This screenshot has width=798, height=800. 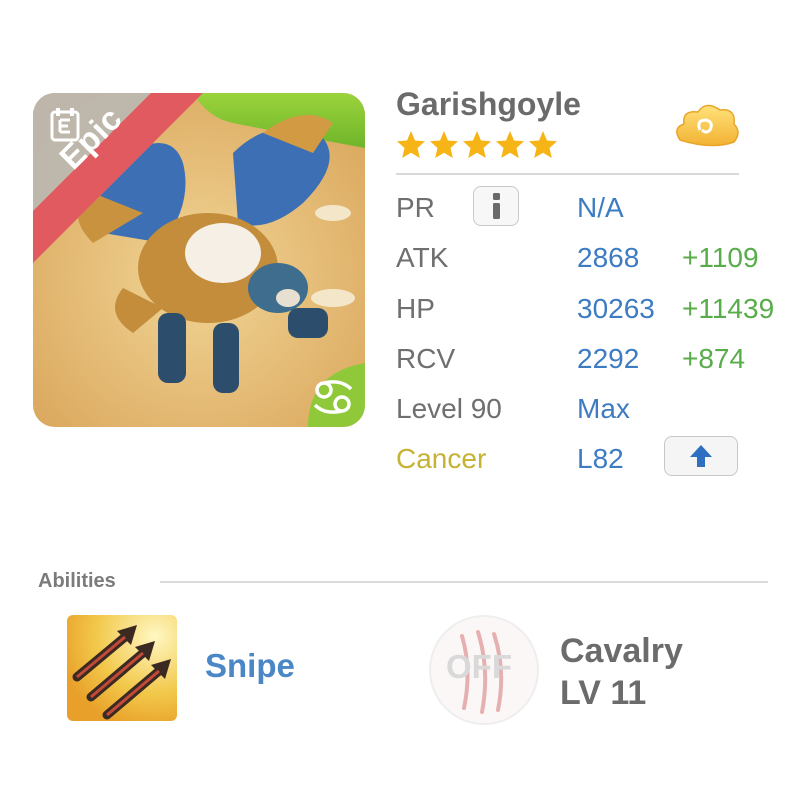 I want to click on stat-label-level: Level 90, so click(x=449, y=408).